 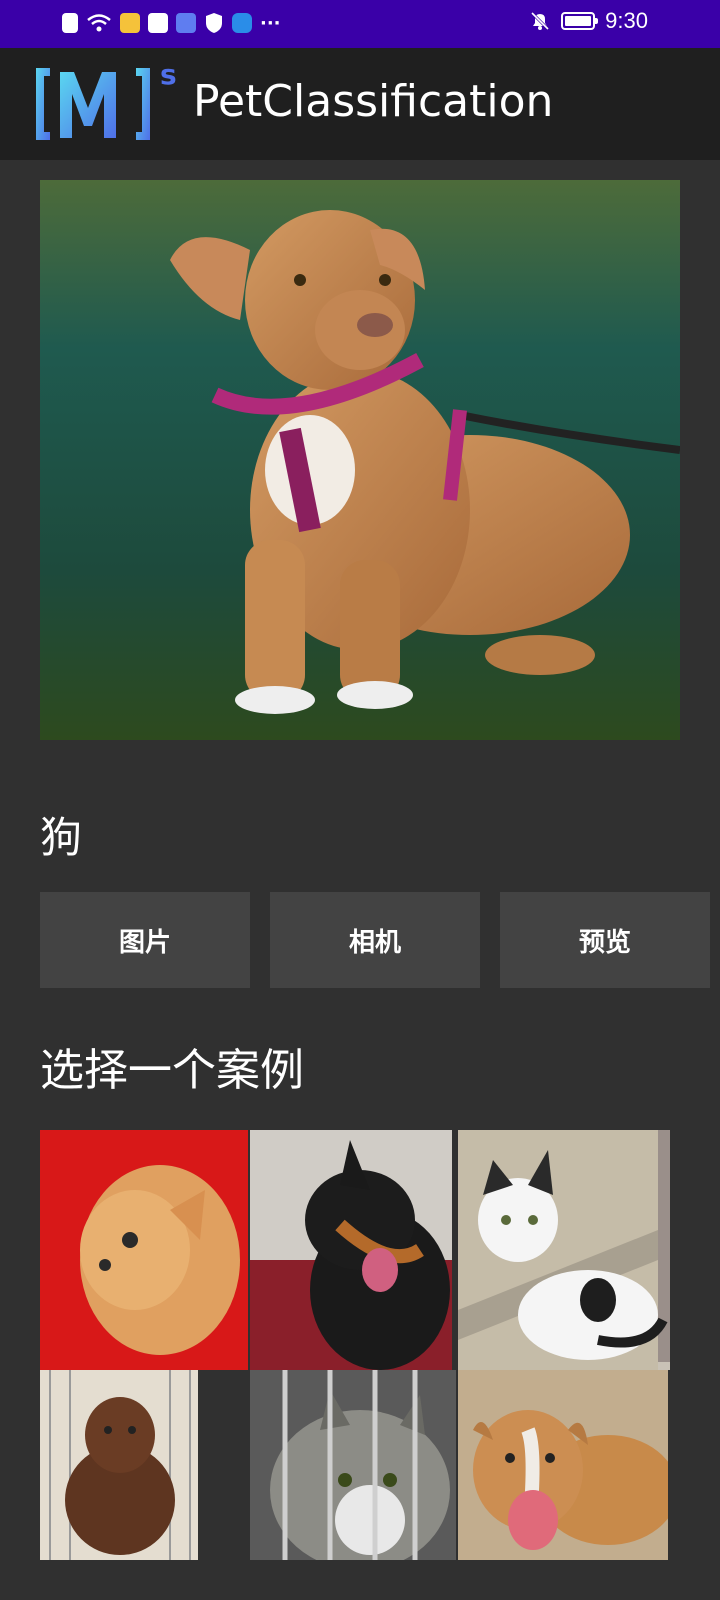 I want to click on app-bar: s PetClassification, so click(x=360, y=104).